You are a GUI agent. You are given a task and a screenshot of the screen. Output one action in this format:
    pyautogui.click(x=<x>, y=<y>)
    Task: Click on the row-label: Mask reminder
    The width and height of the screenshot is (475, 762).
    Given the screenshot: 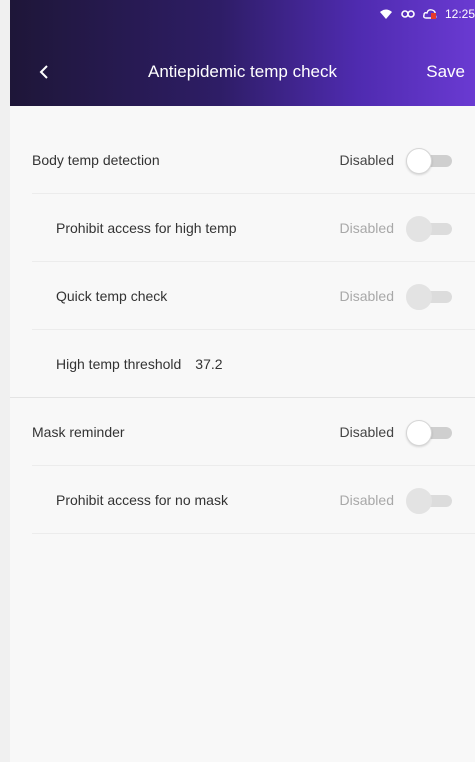 What is the action you would take?
    pyautogui.click(x=78, y=431)
    